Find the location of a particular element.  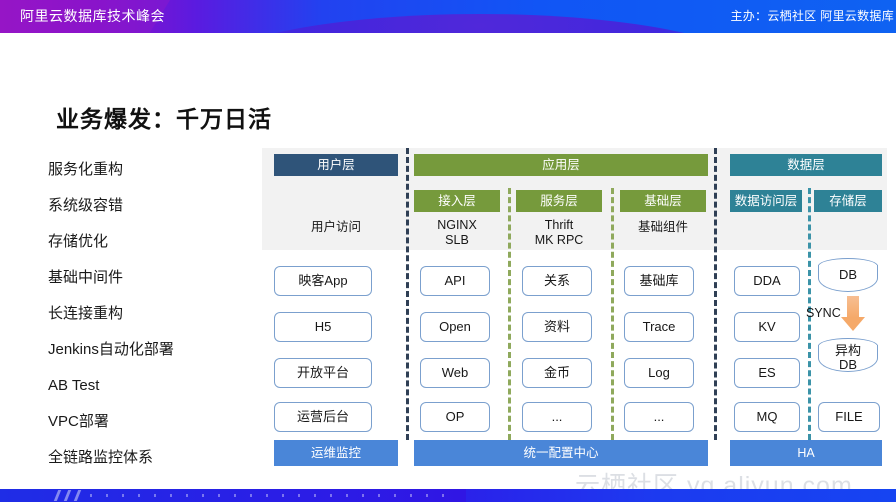

node-dao-3: MQ is located at coordinates (767, 417).